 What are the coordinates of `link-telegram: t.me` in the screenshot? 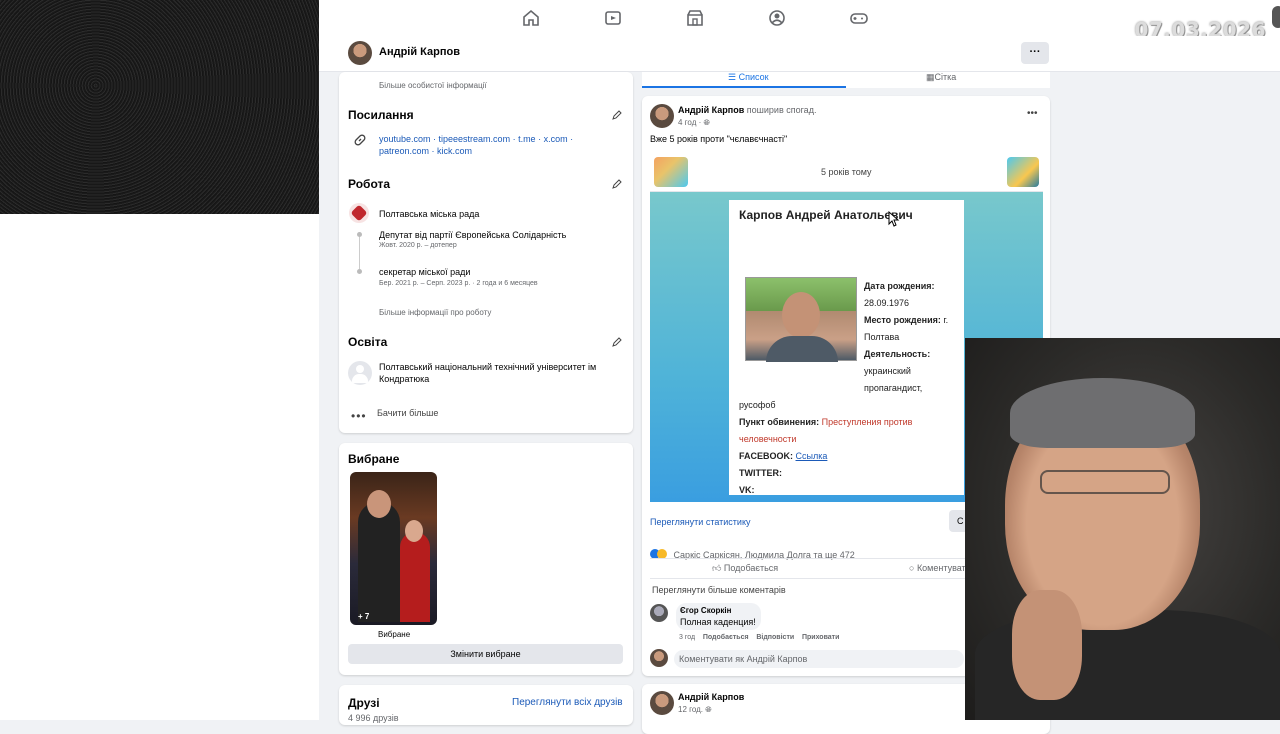 It's located at (527, 139).